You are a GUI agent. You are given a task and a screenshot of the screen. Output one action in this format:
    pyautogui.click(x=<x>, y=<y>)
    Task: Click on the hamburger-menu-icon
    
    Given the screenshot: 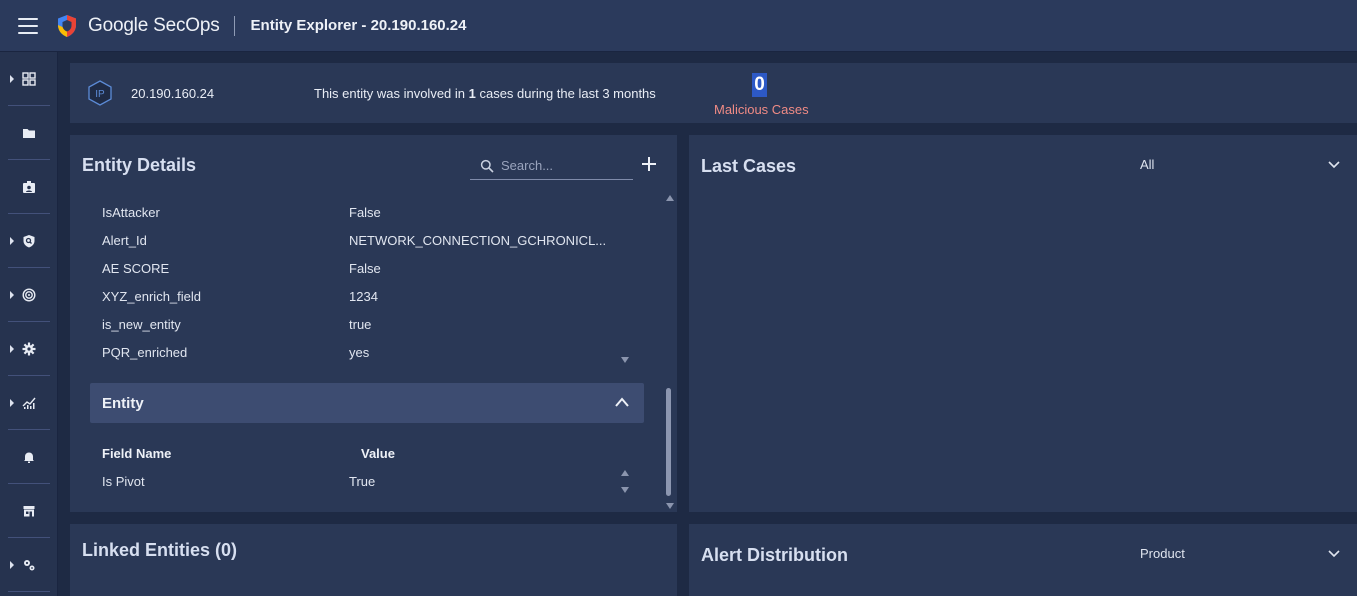 What is the action you would take?
    pyautogui.click(x=28, y=25)
    